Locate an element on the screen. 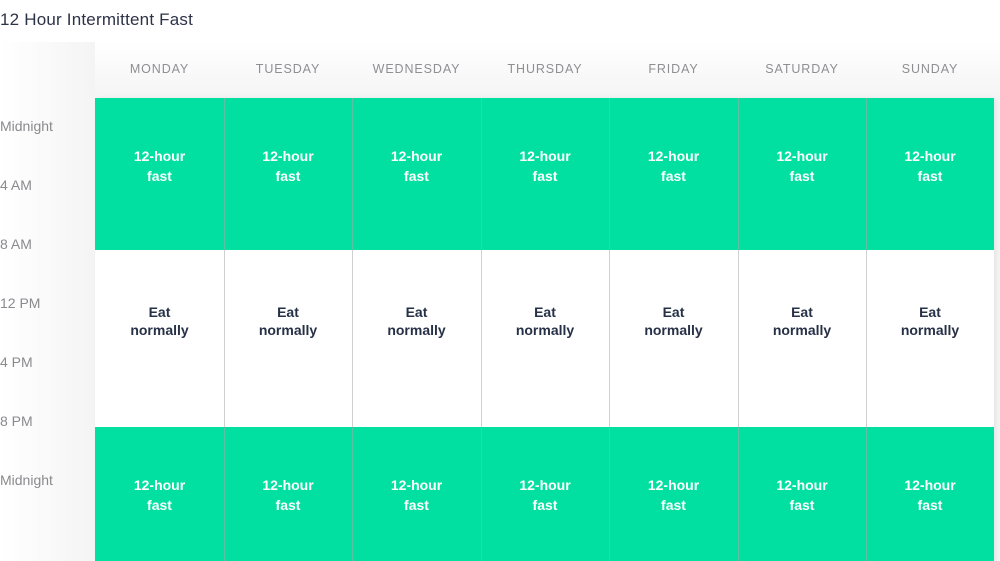 Image resolution: width=1000 pixels, height=561 pixels. eat-cell-monday: Eat normally is located at coordinates (159, 338).